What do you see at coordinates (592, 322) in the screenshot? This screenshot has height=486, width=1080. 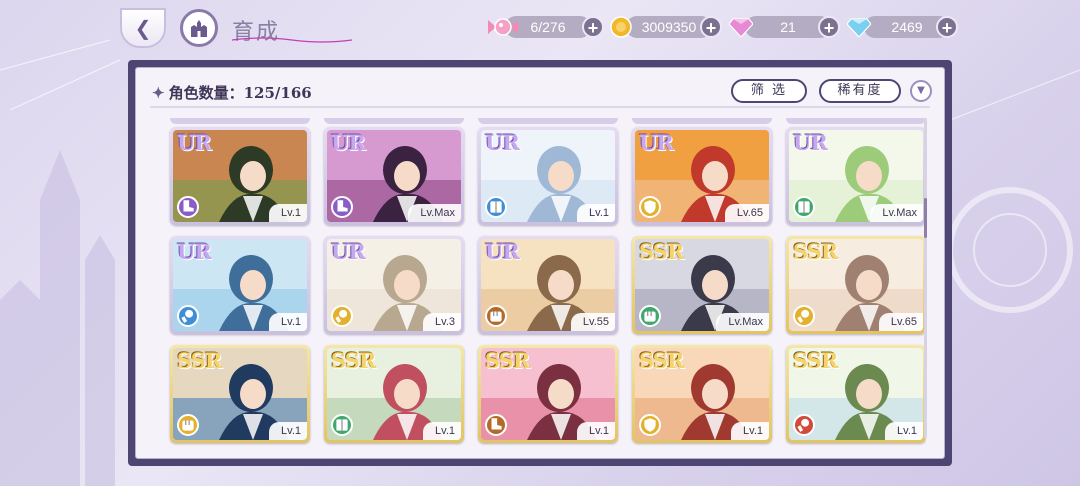 I see `level-label: Lv.55` at bounding box center [592, 322].